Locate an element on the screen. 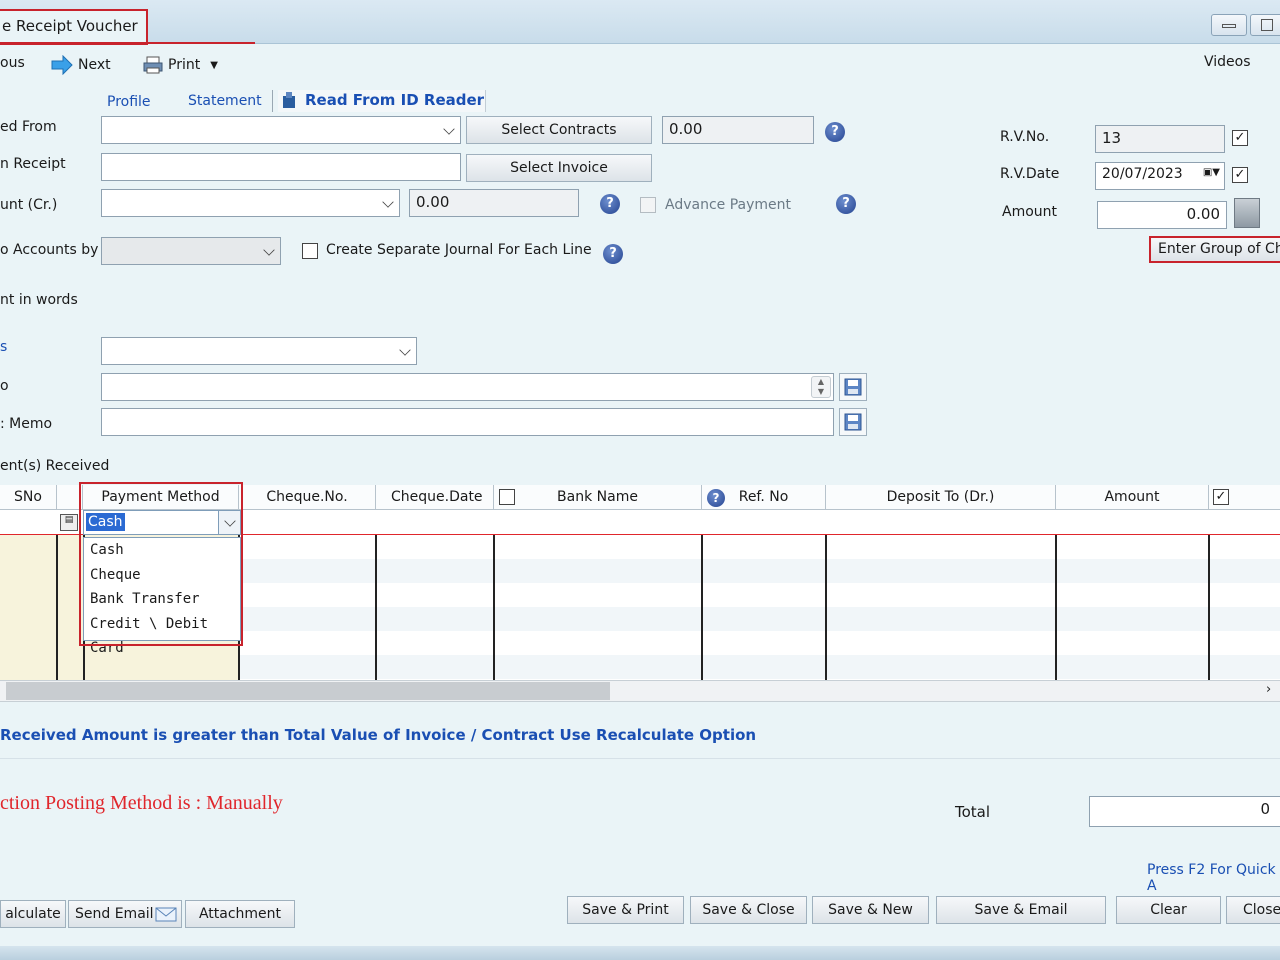  send-email-button: Send Email is located at coordinates (125, 914).